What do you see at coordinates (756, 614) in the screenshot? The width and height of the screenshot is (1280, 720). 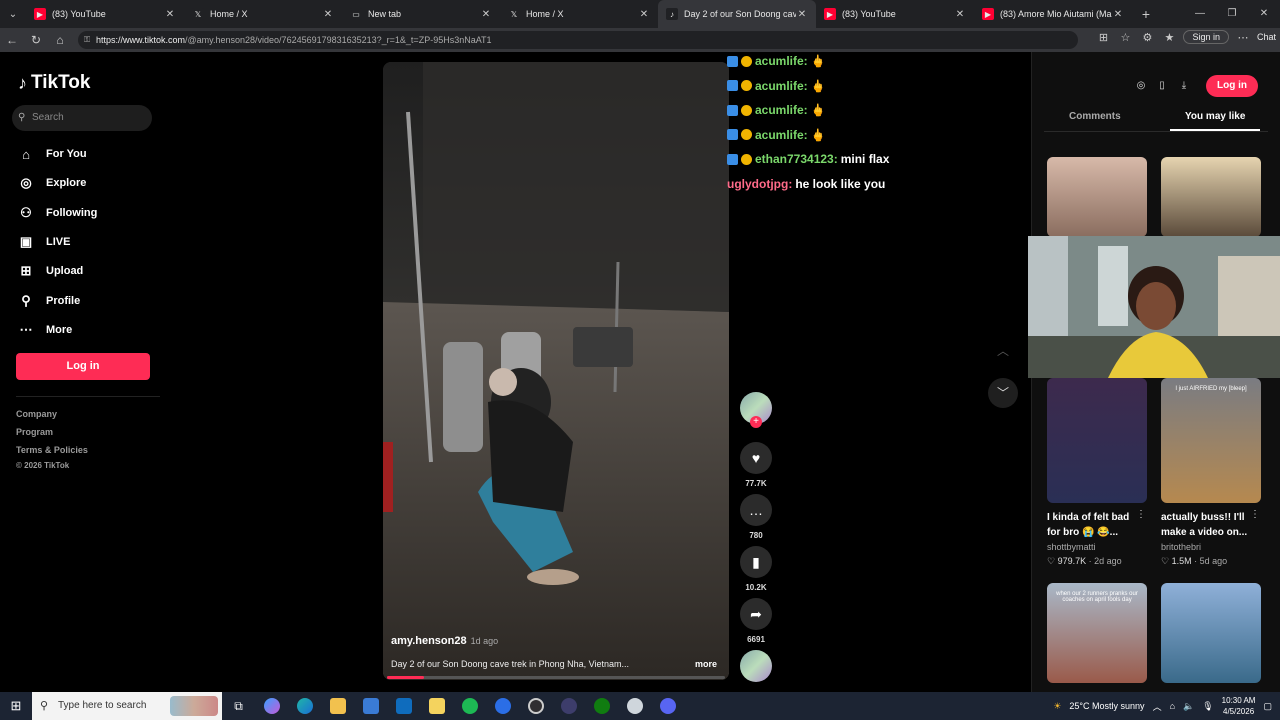 I see `share-button: ➦` at bounding box center [756, 614].